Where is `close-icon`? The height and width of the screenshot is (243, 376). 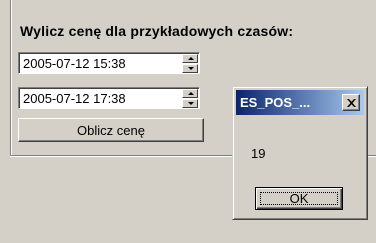 close-icon is located at coordinates (351, 102).